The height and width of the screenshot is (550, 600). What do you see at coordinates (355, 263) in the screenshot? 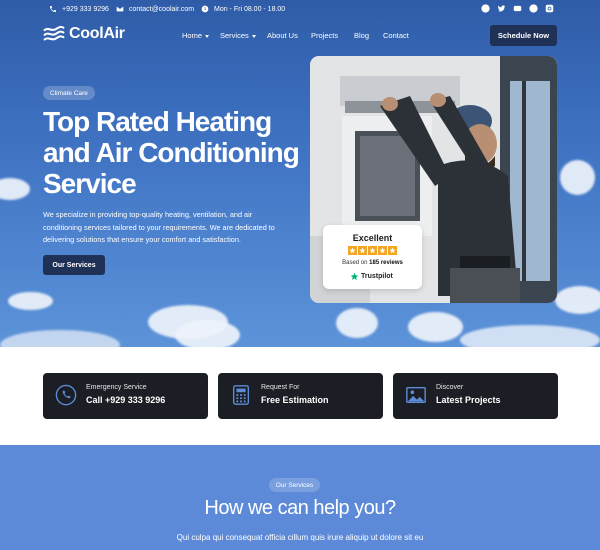
I see `review-count-prefix: Based on` at bounding box center [355, 263].